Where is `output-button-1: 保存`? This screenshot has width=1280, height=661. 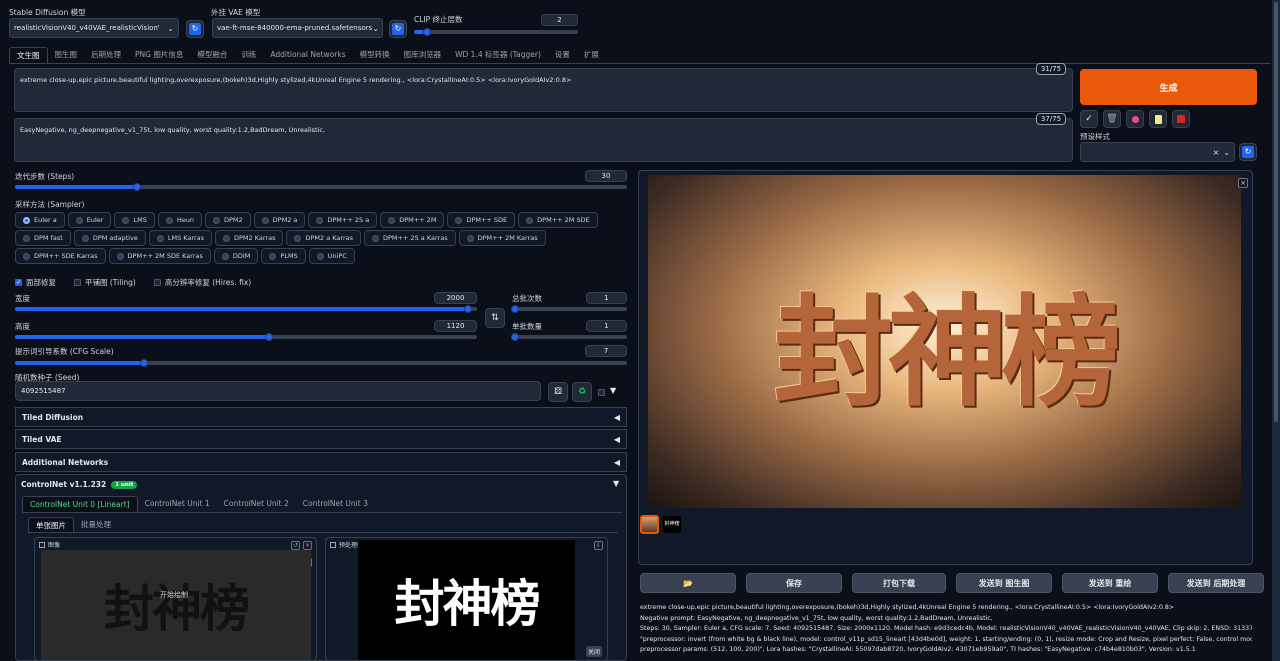 output-button-1: 保存 is located at coordinates (794, 583).